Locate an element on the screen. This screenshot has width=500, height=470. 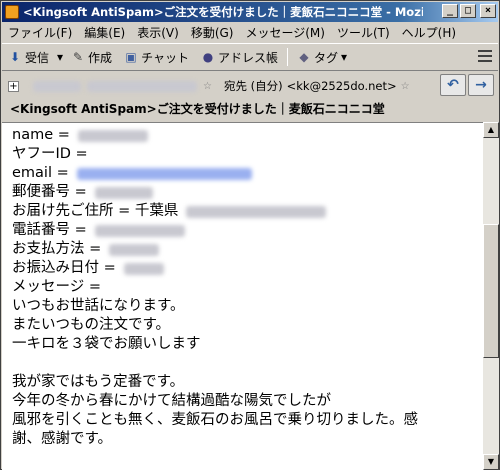
download-arrow-icon: ⬇ is located at coordinates (15, 57).